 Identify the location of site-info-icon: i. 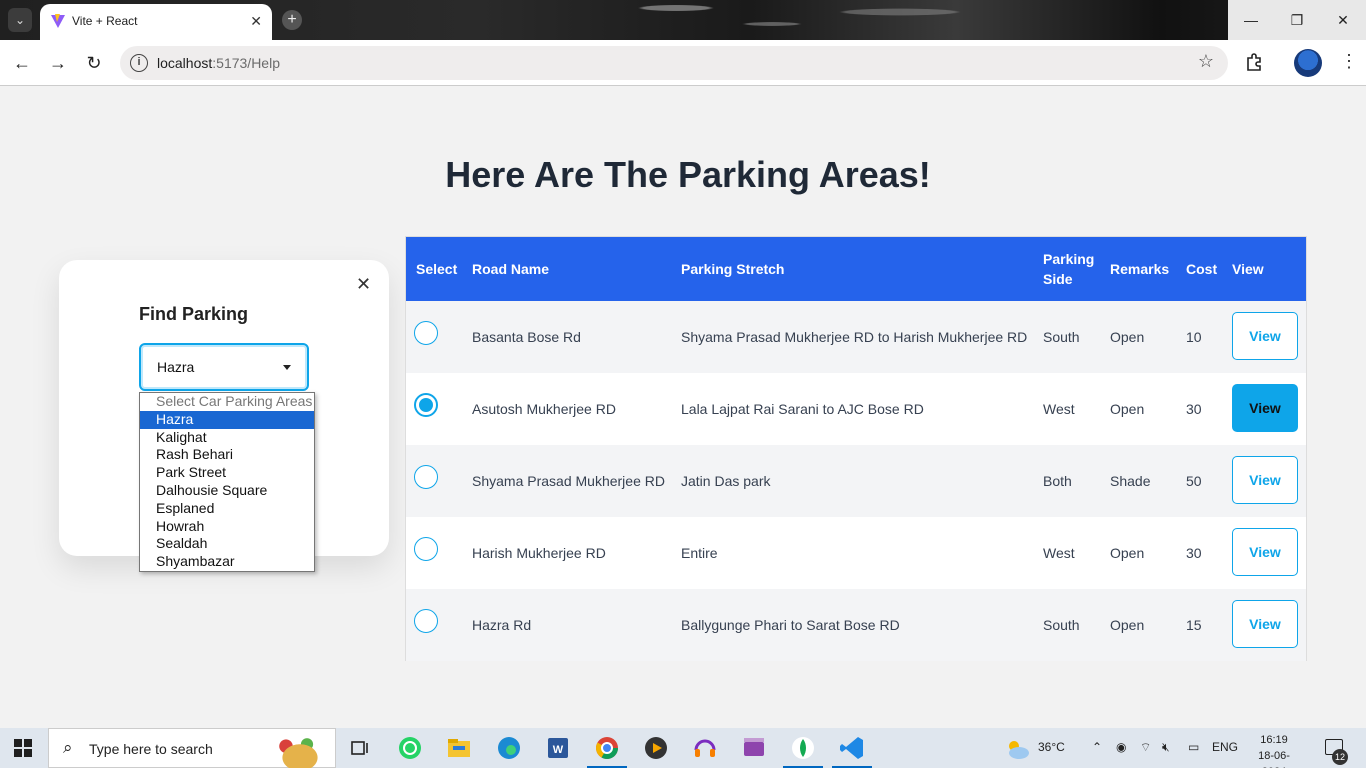
(139, 63).